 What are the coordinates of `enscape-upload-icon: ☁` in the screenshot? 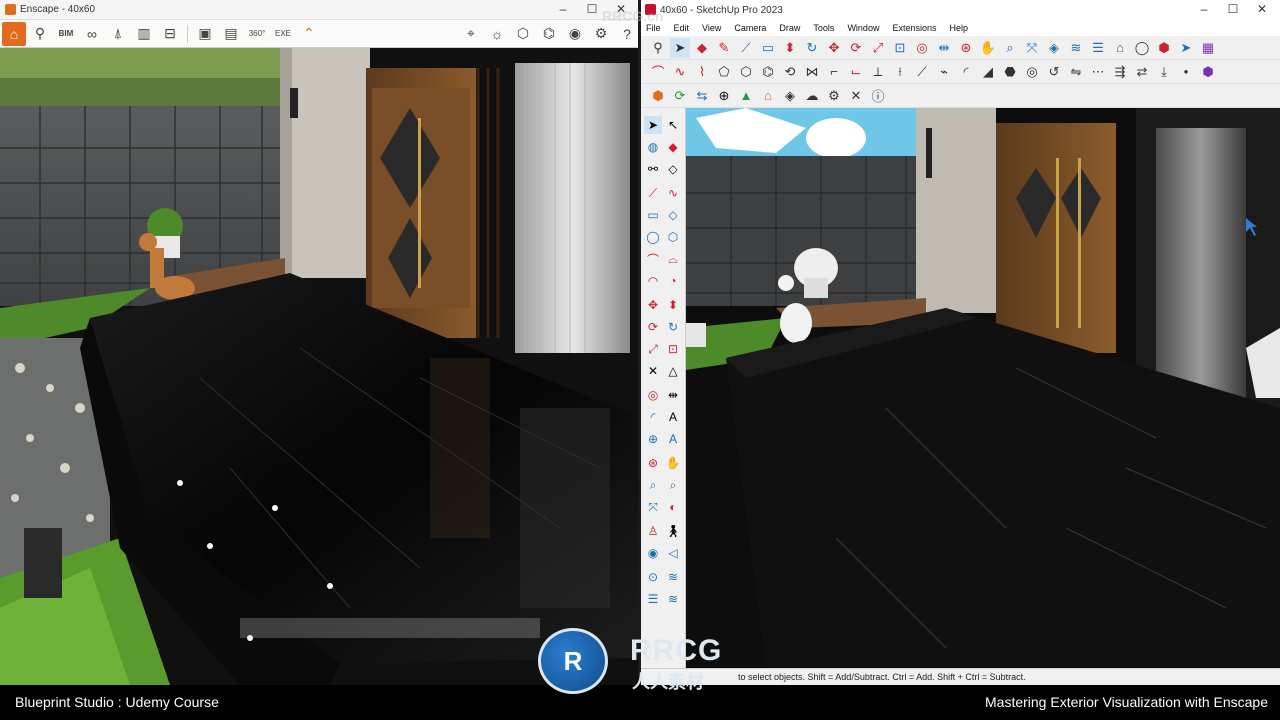 It's located at (812, 96).